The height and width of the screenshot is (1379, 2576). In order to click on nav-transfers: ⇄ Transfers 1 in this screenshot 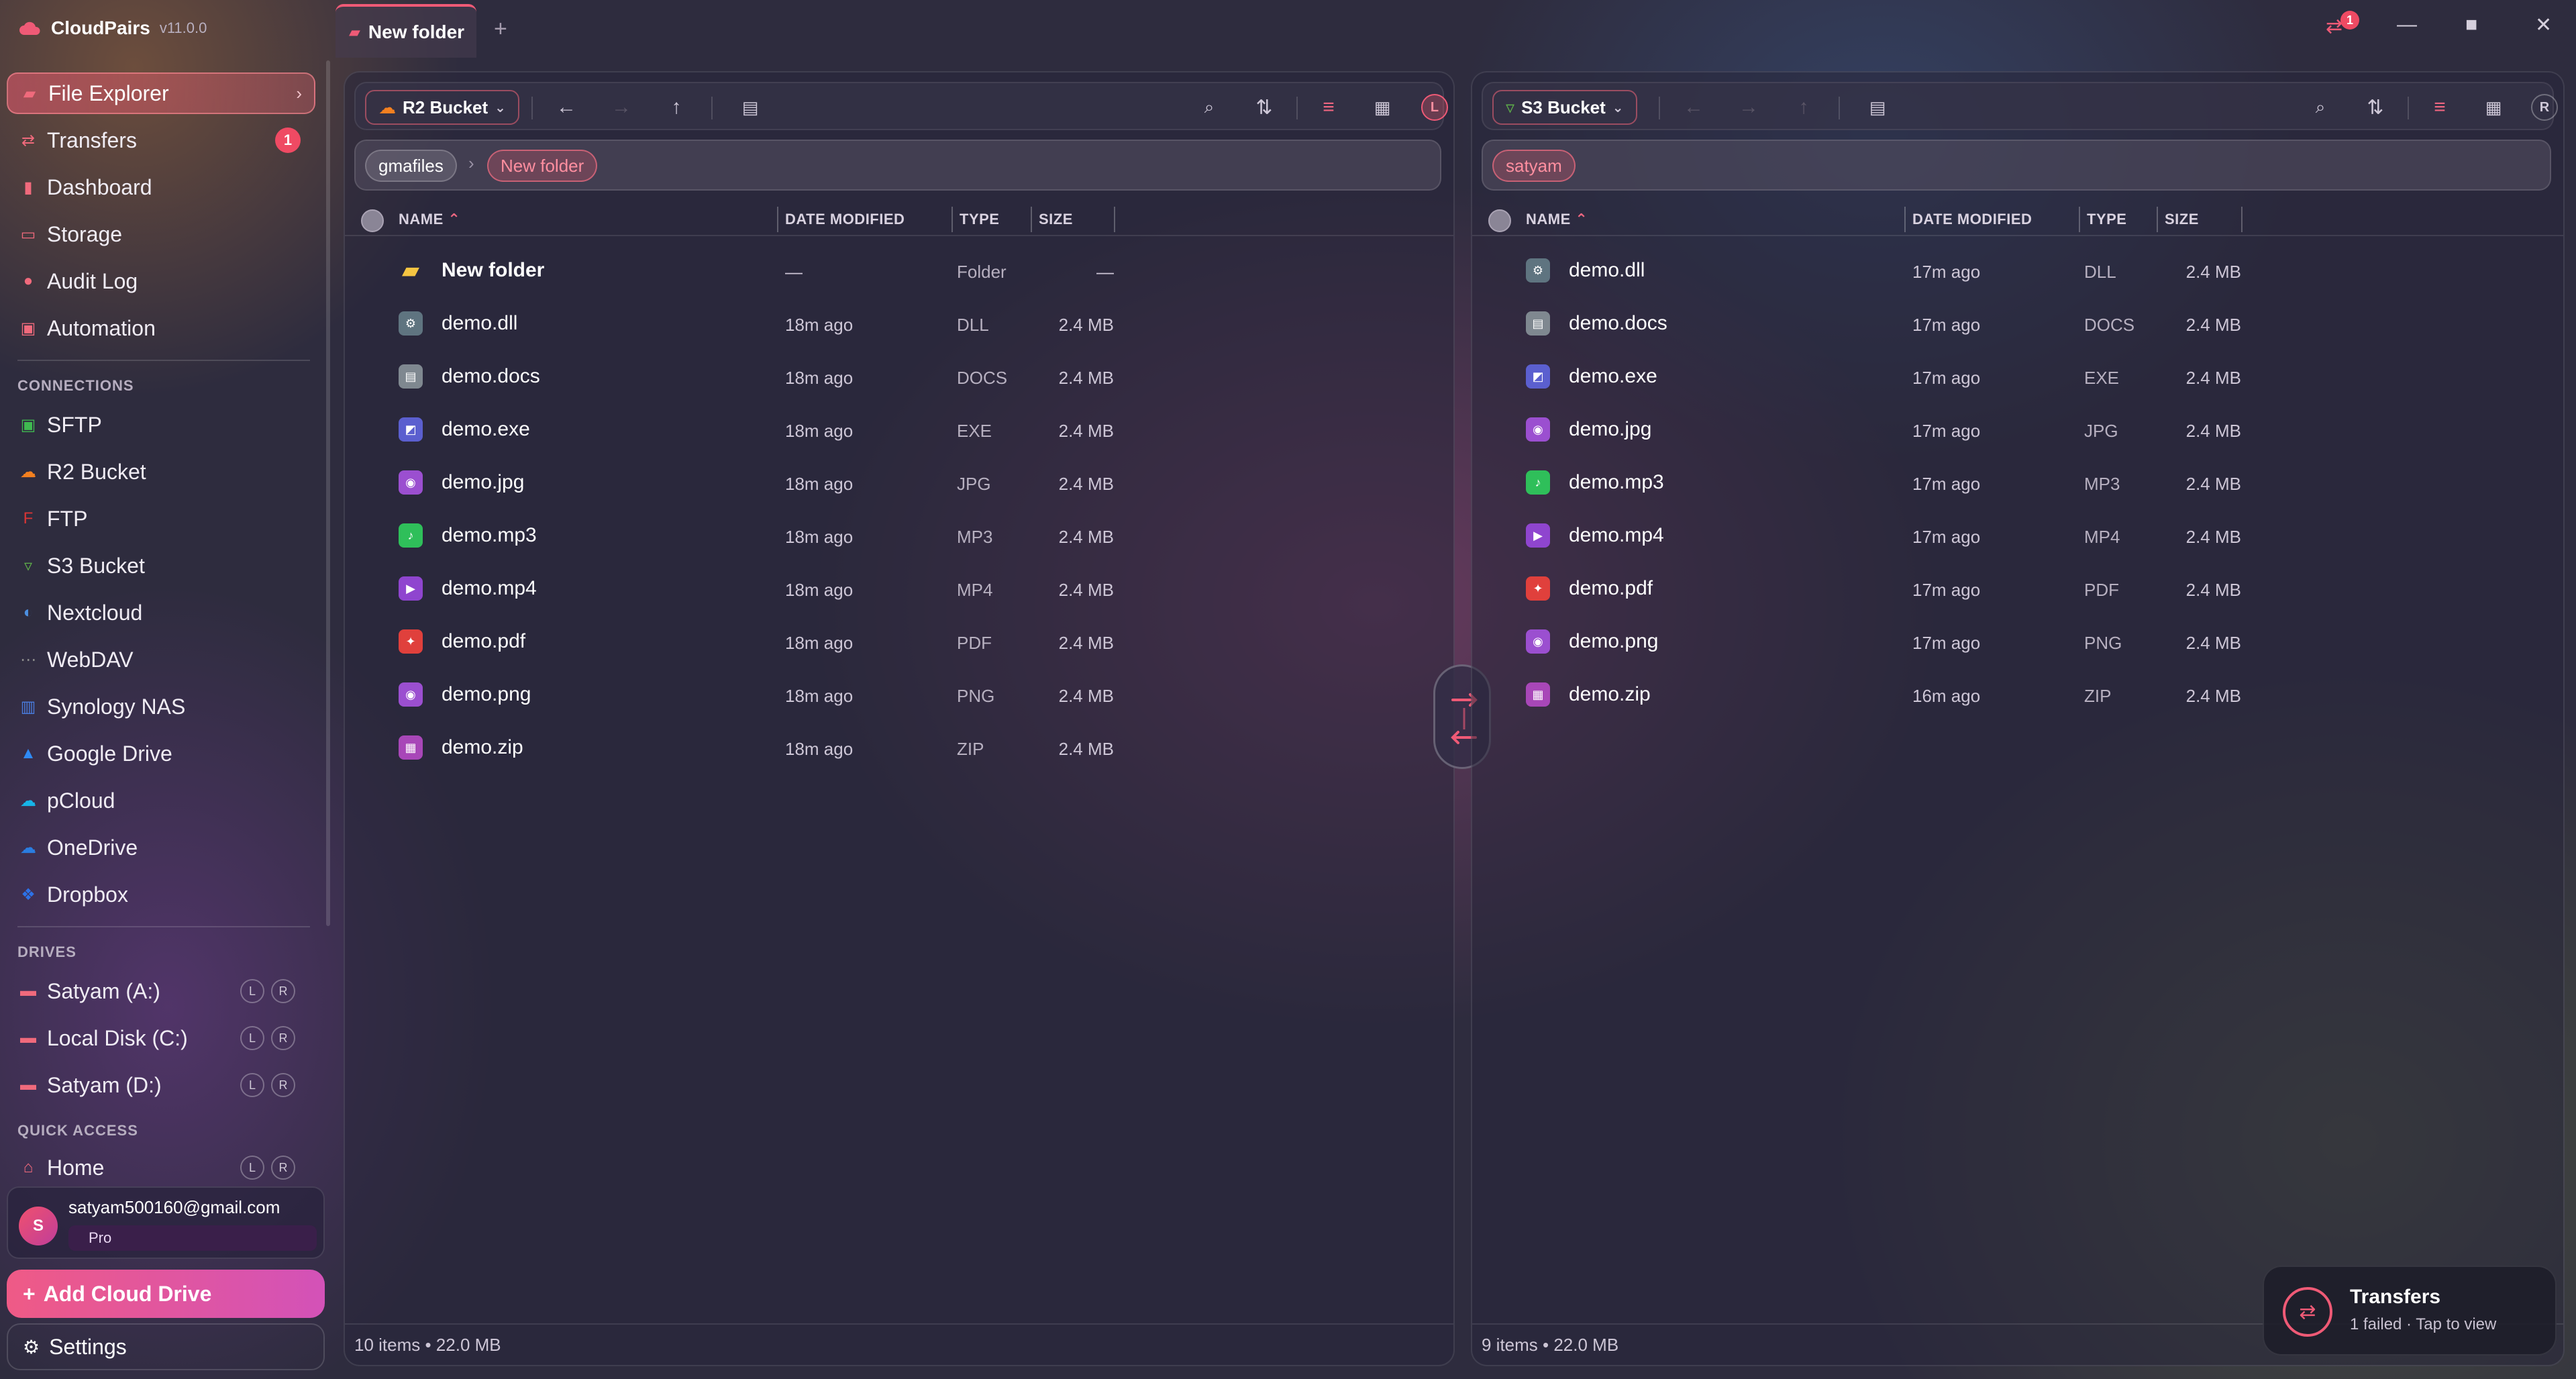, I will do `click(161, 140)`.